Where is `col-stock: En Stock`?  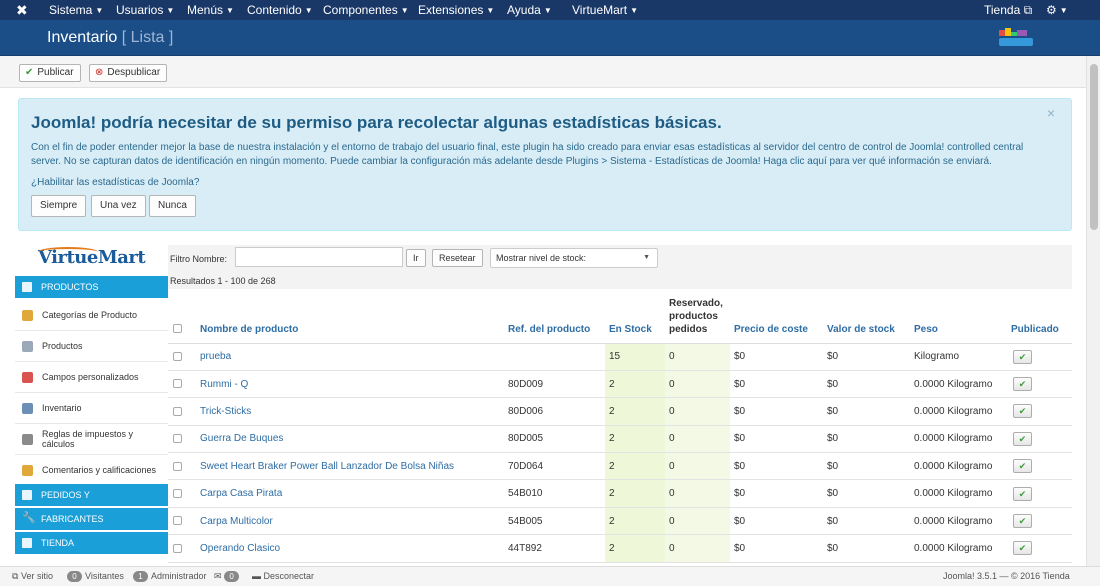
col-stock: En Stock is located at coordinates (635, 316).